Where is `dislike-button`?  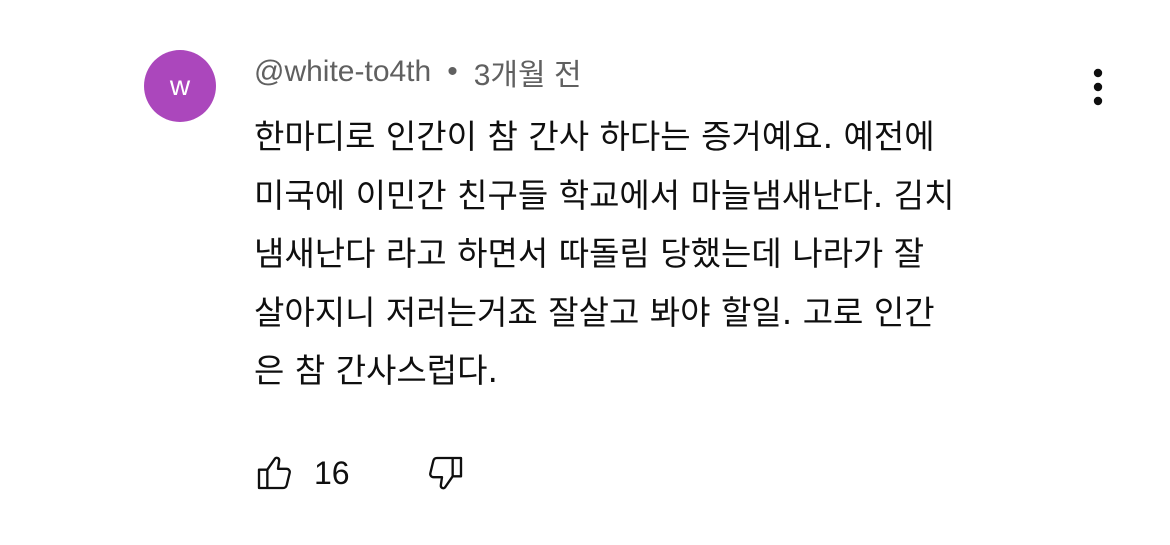 dislike-button is located at coordinates (446, 473).